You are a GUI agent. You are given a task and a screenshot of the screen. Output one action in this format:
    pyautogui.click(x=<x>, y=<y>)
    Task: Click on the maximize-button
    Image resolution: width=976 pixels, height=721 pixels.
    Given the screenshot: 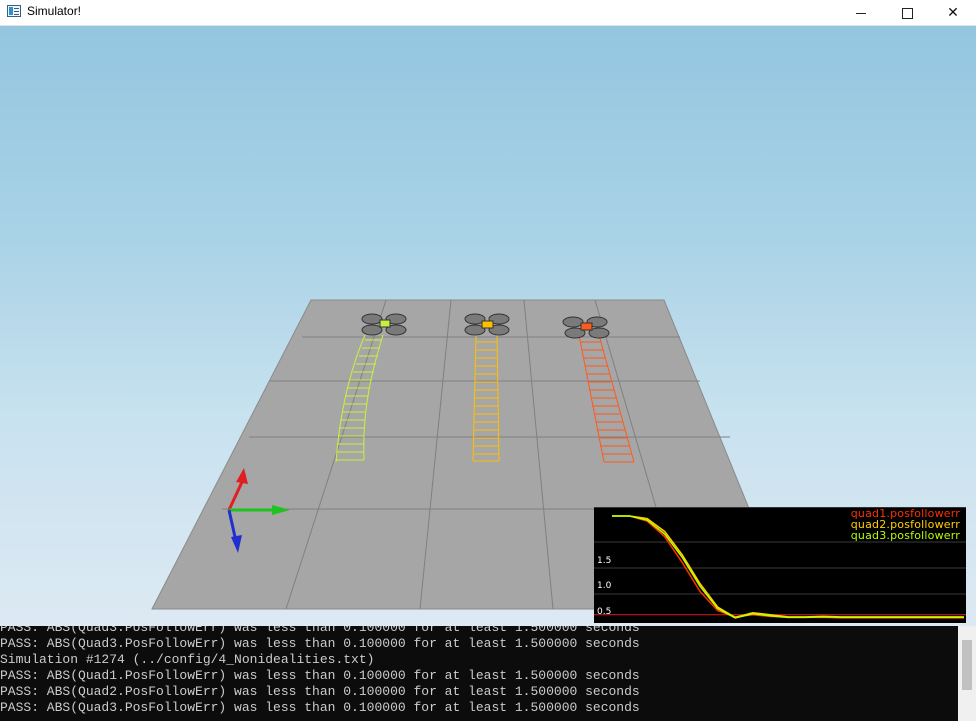 What is the action you would take?
    pyautogui.click(x=907, y=12)
    